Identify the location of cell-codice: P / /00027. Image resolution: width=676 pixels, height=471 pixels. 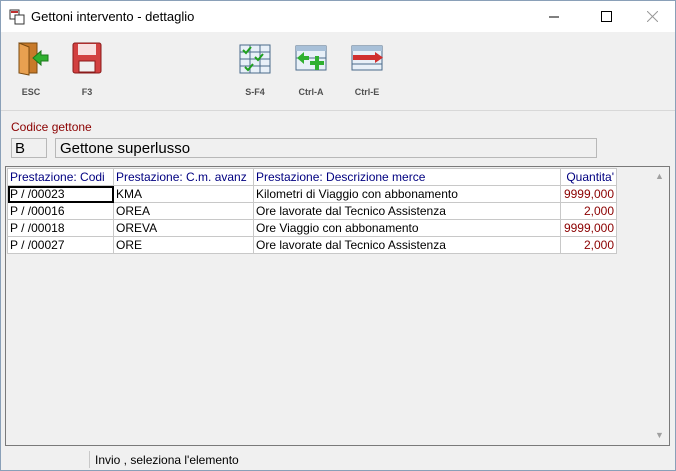
(60, 245).